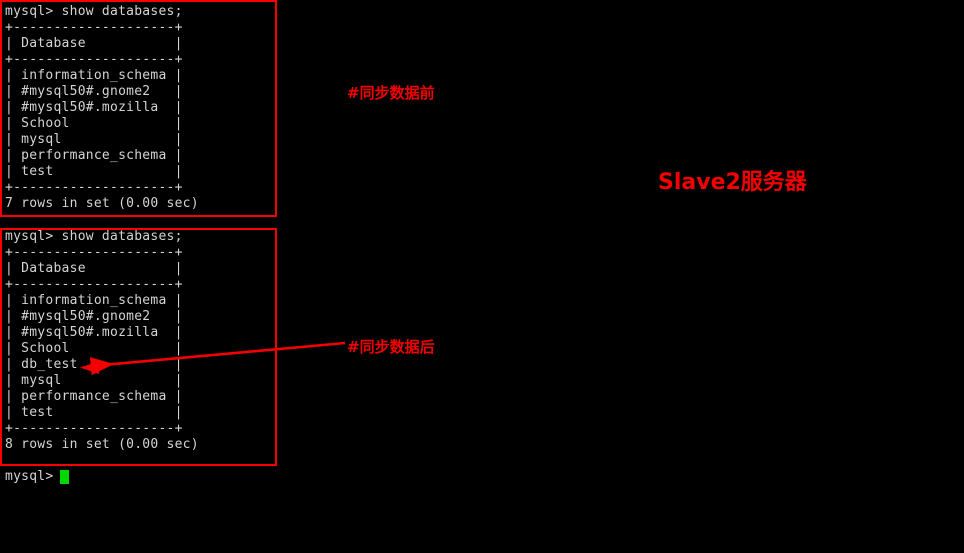 Image resolution: width=964 pixels, height=553 pixels. I want to click on shell-prompt: mysql>, so click(29, 476).